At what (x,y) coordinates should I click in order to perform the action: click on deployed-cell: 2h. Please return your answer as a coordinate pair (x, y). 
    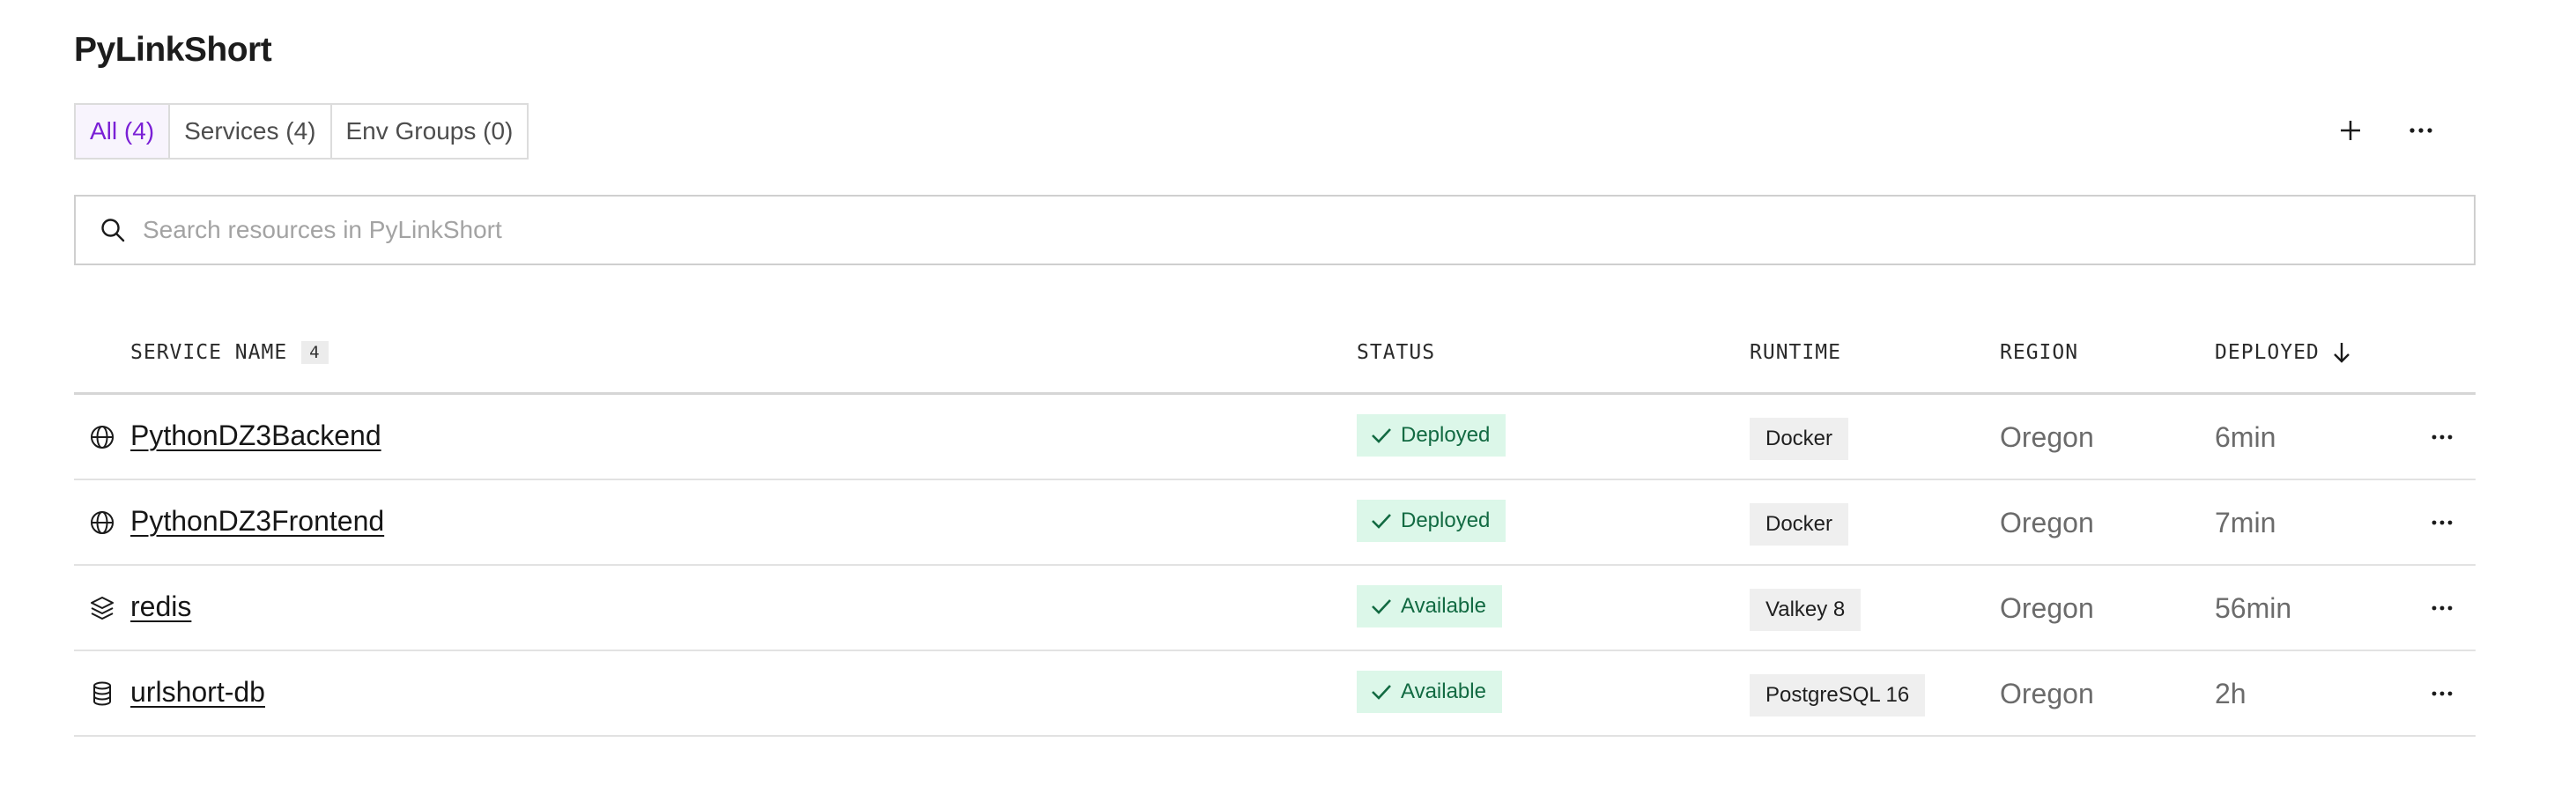
    Looking at the image, I should click on (2231, 693).